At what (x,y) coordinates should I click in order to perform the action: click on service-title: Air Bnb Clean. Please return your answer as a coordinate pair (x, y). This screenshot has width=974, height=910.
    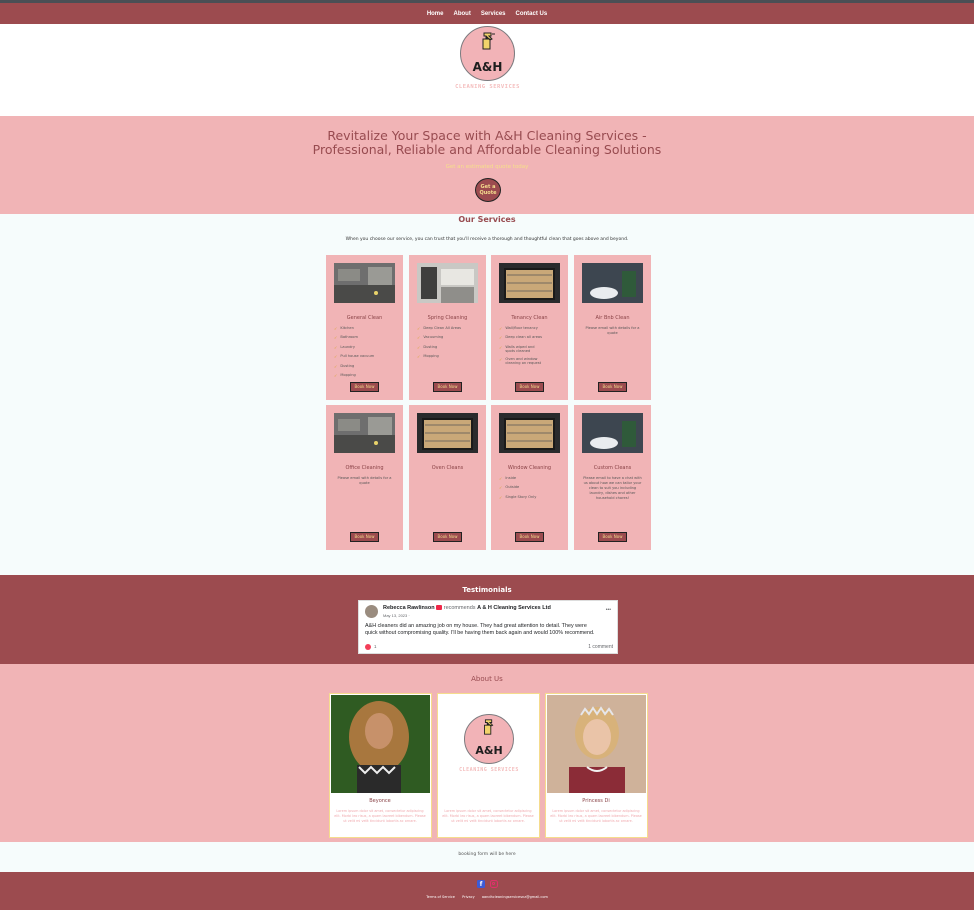
    Looking at the image, I should click on (612, 318).